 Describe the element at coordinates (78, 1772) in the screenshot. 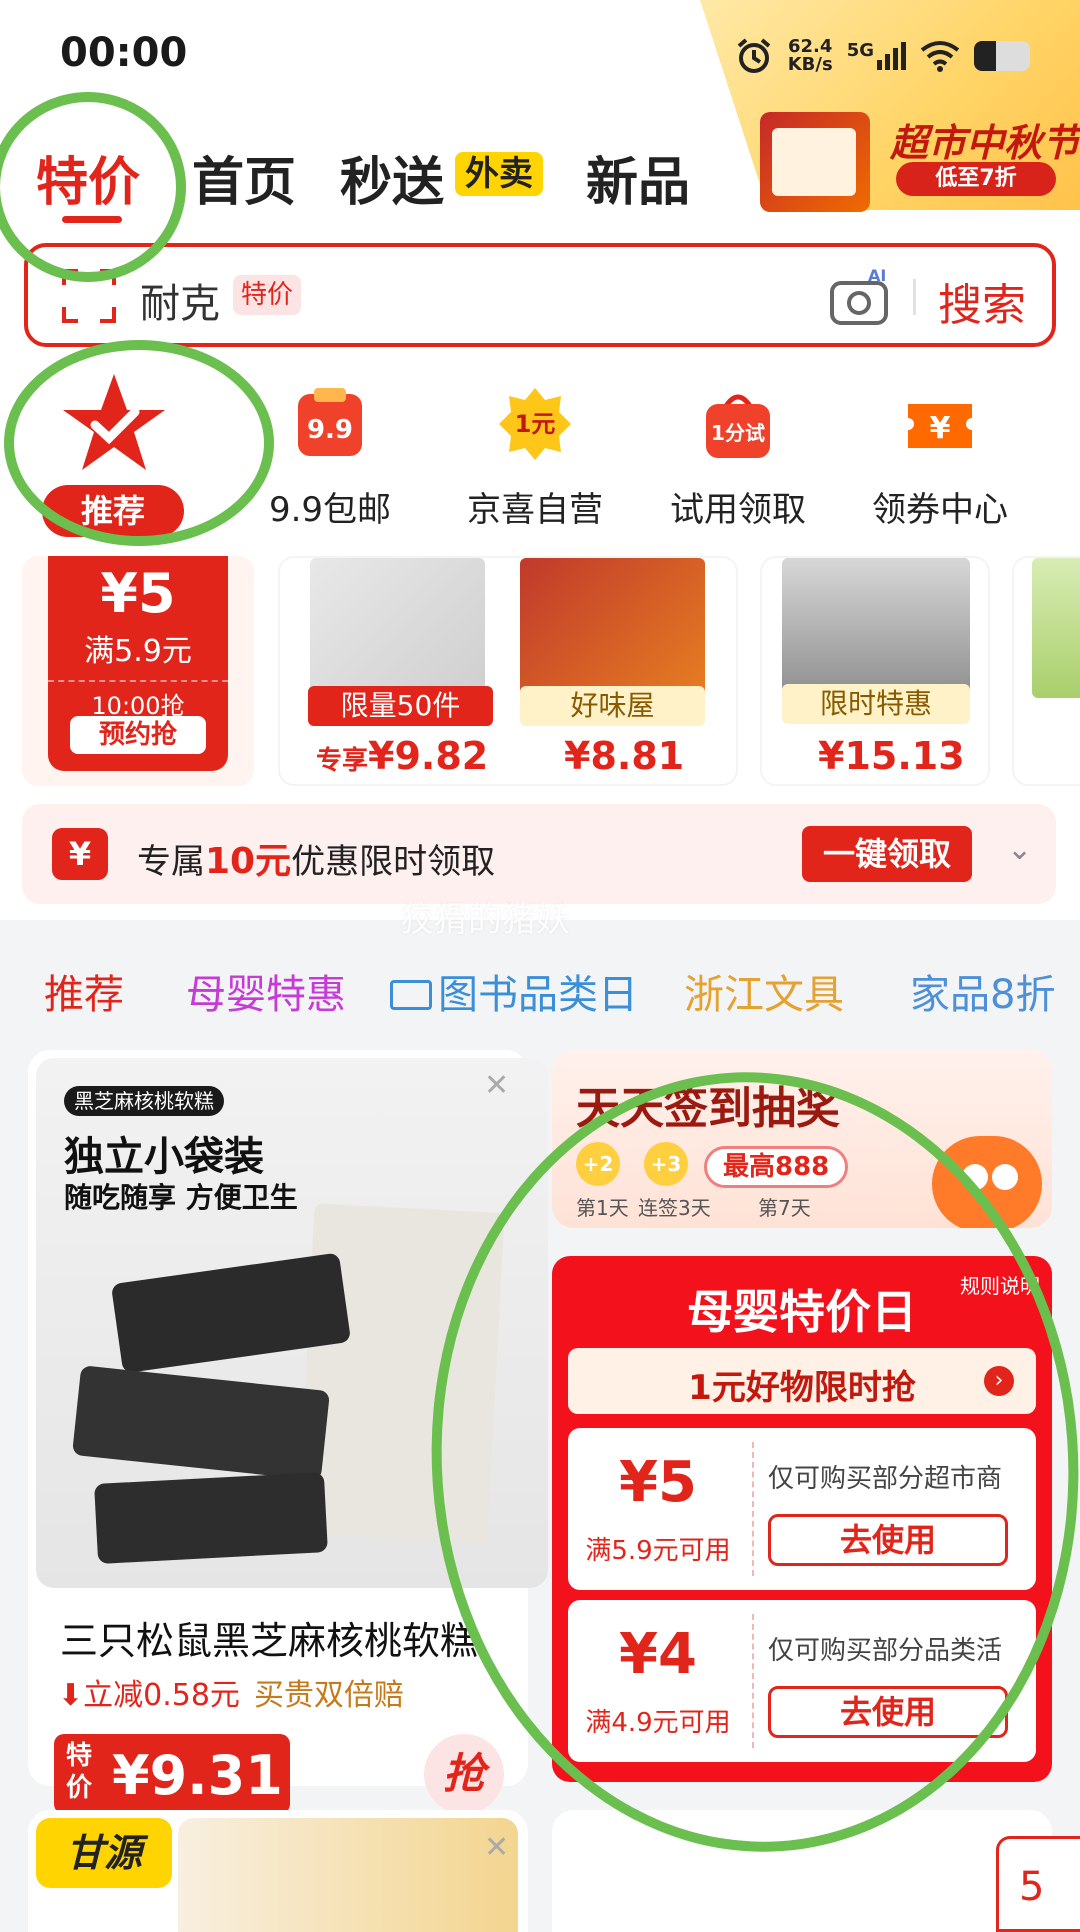

I see `price-tag: 特价` at that location.